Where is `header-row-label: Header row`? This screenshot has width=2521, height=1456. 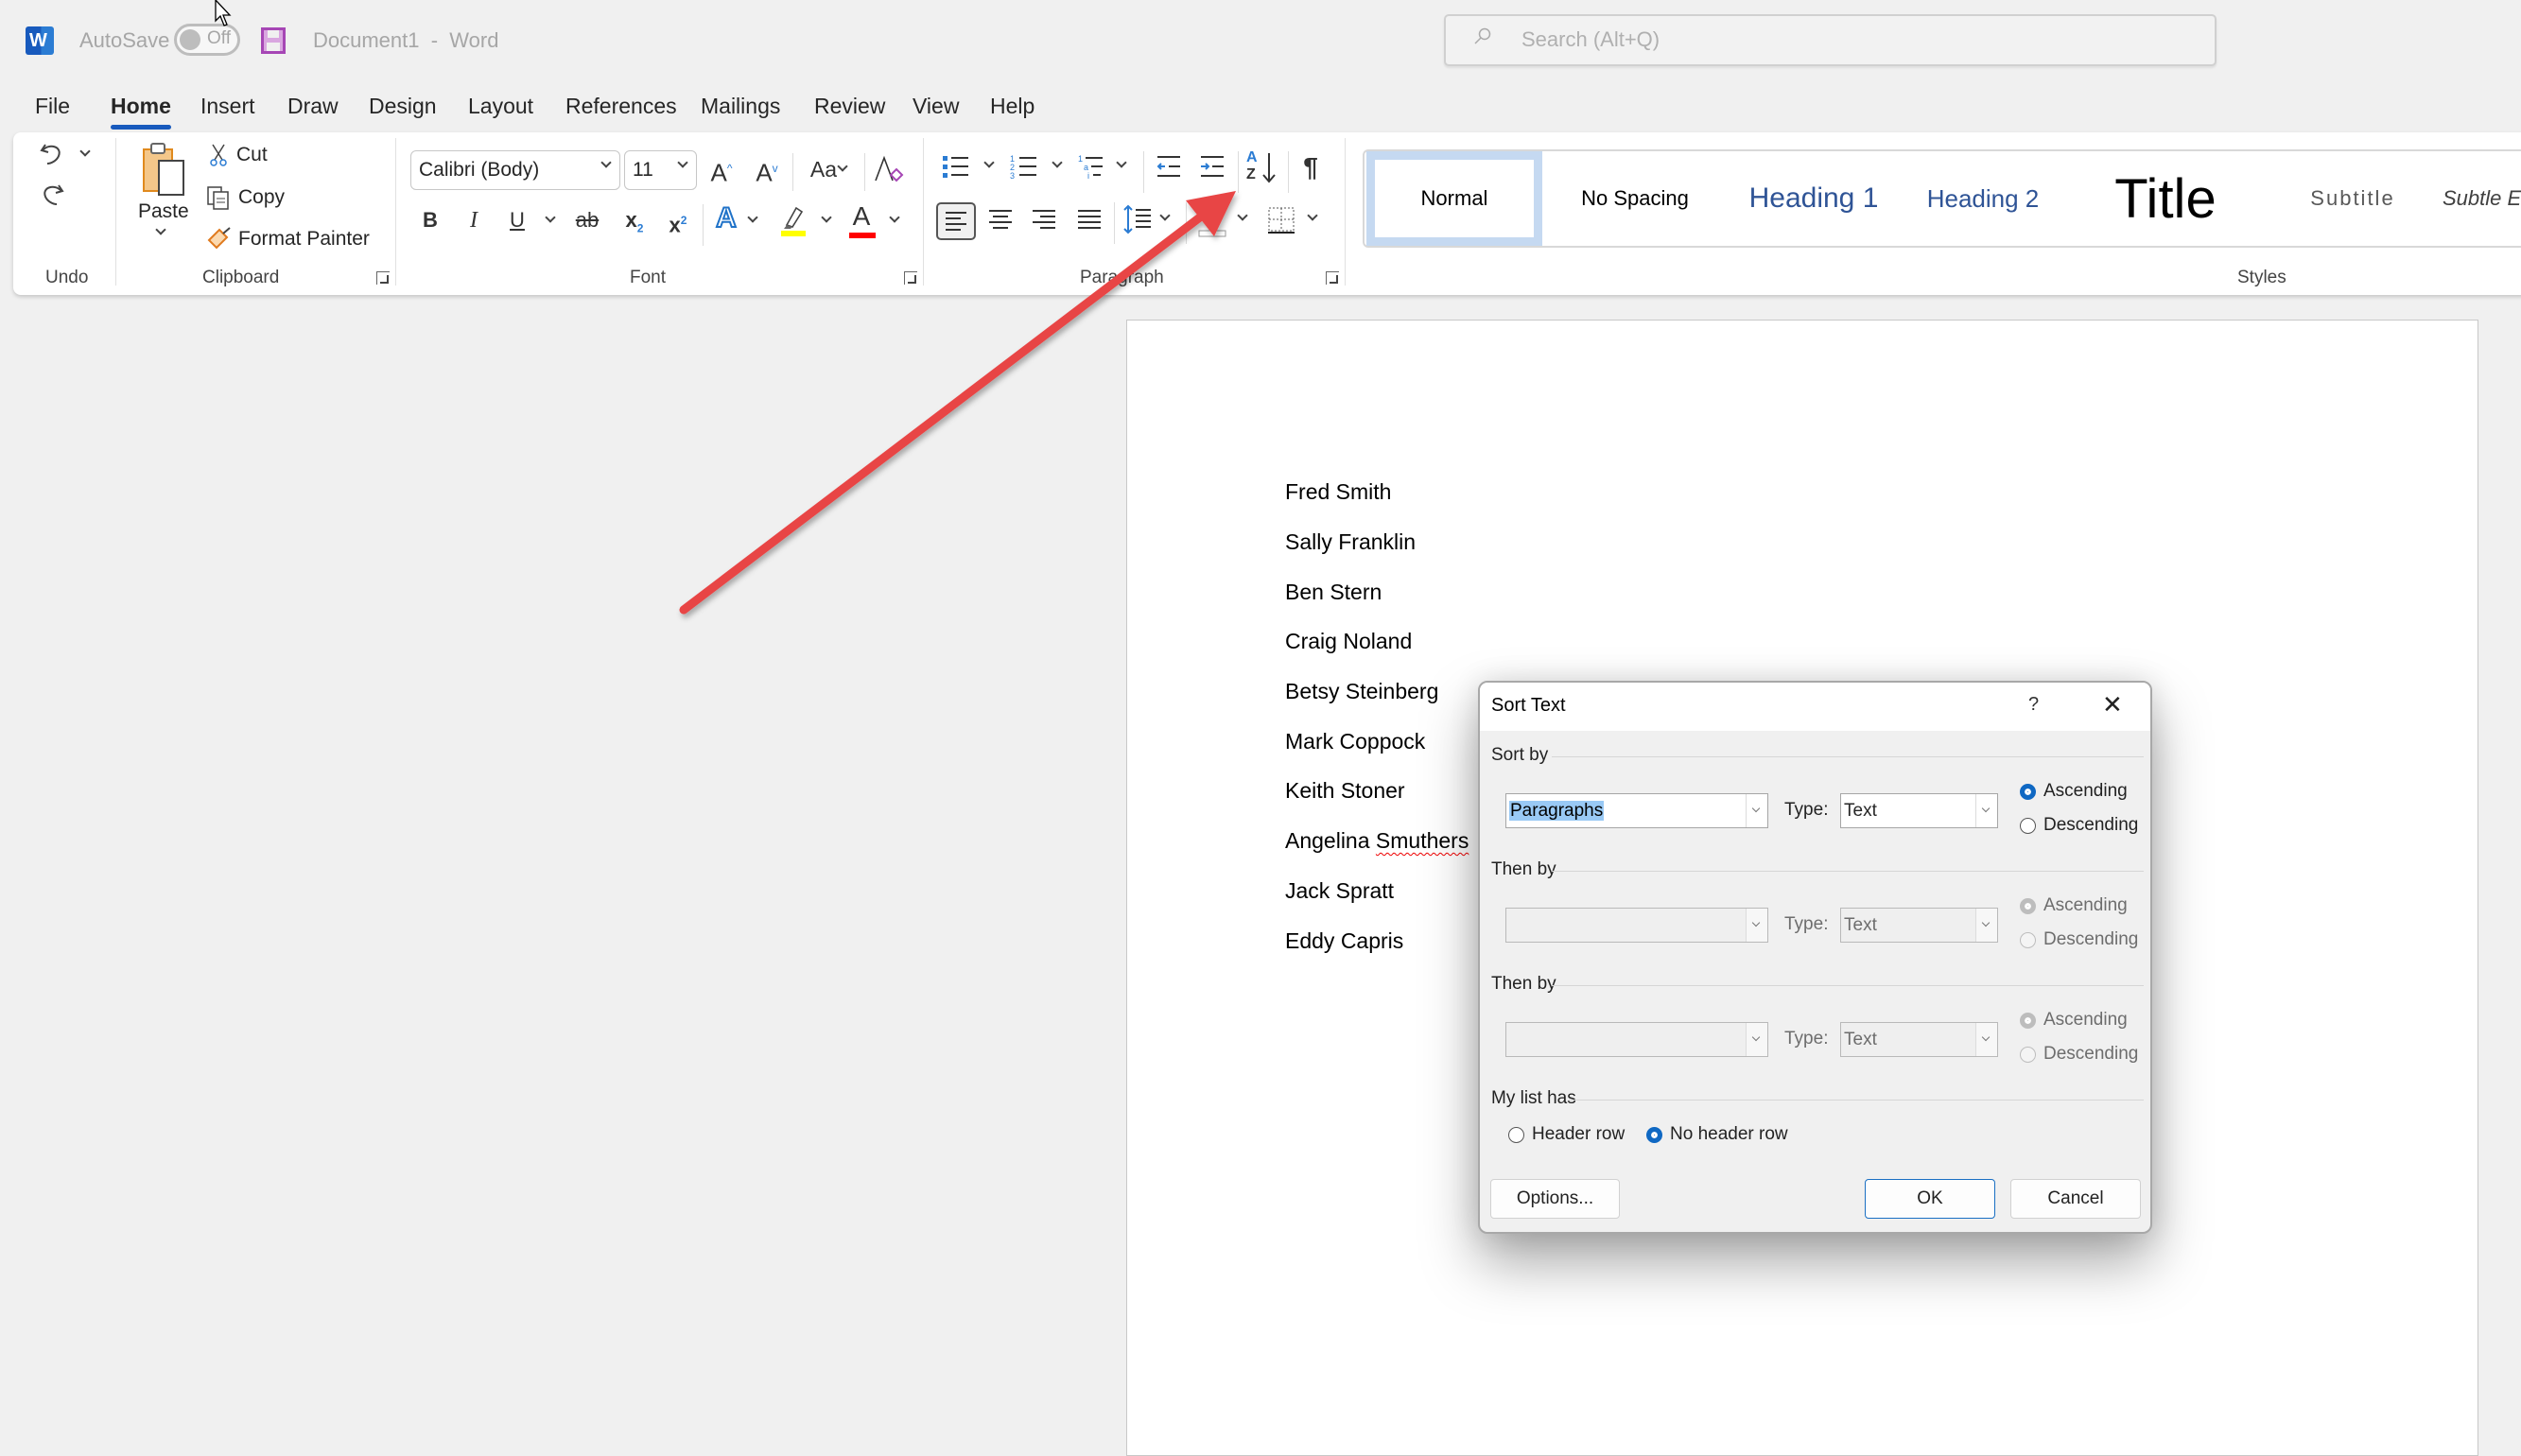 header-row-label: Header row is located at coordinates (1578, 1134).